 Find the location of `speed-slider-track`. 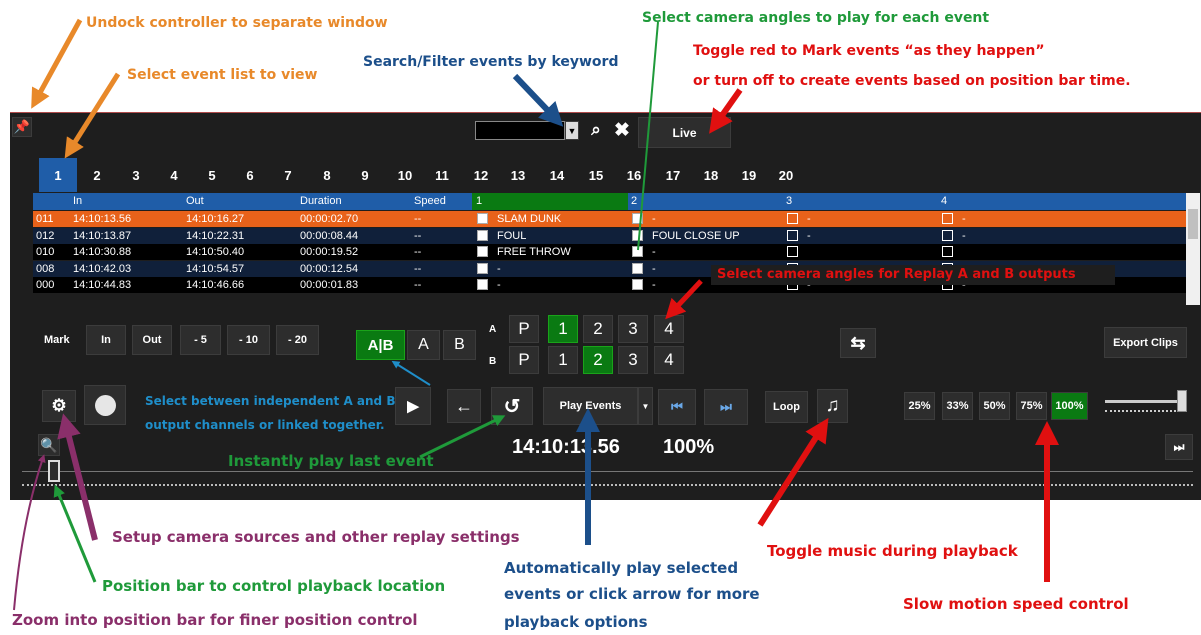

speed-slider-track is located at coordinates (1142, 401).